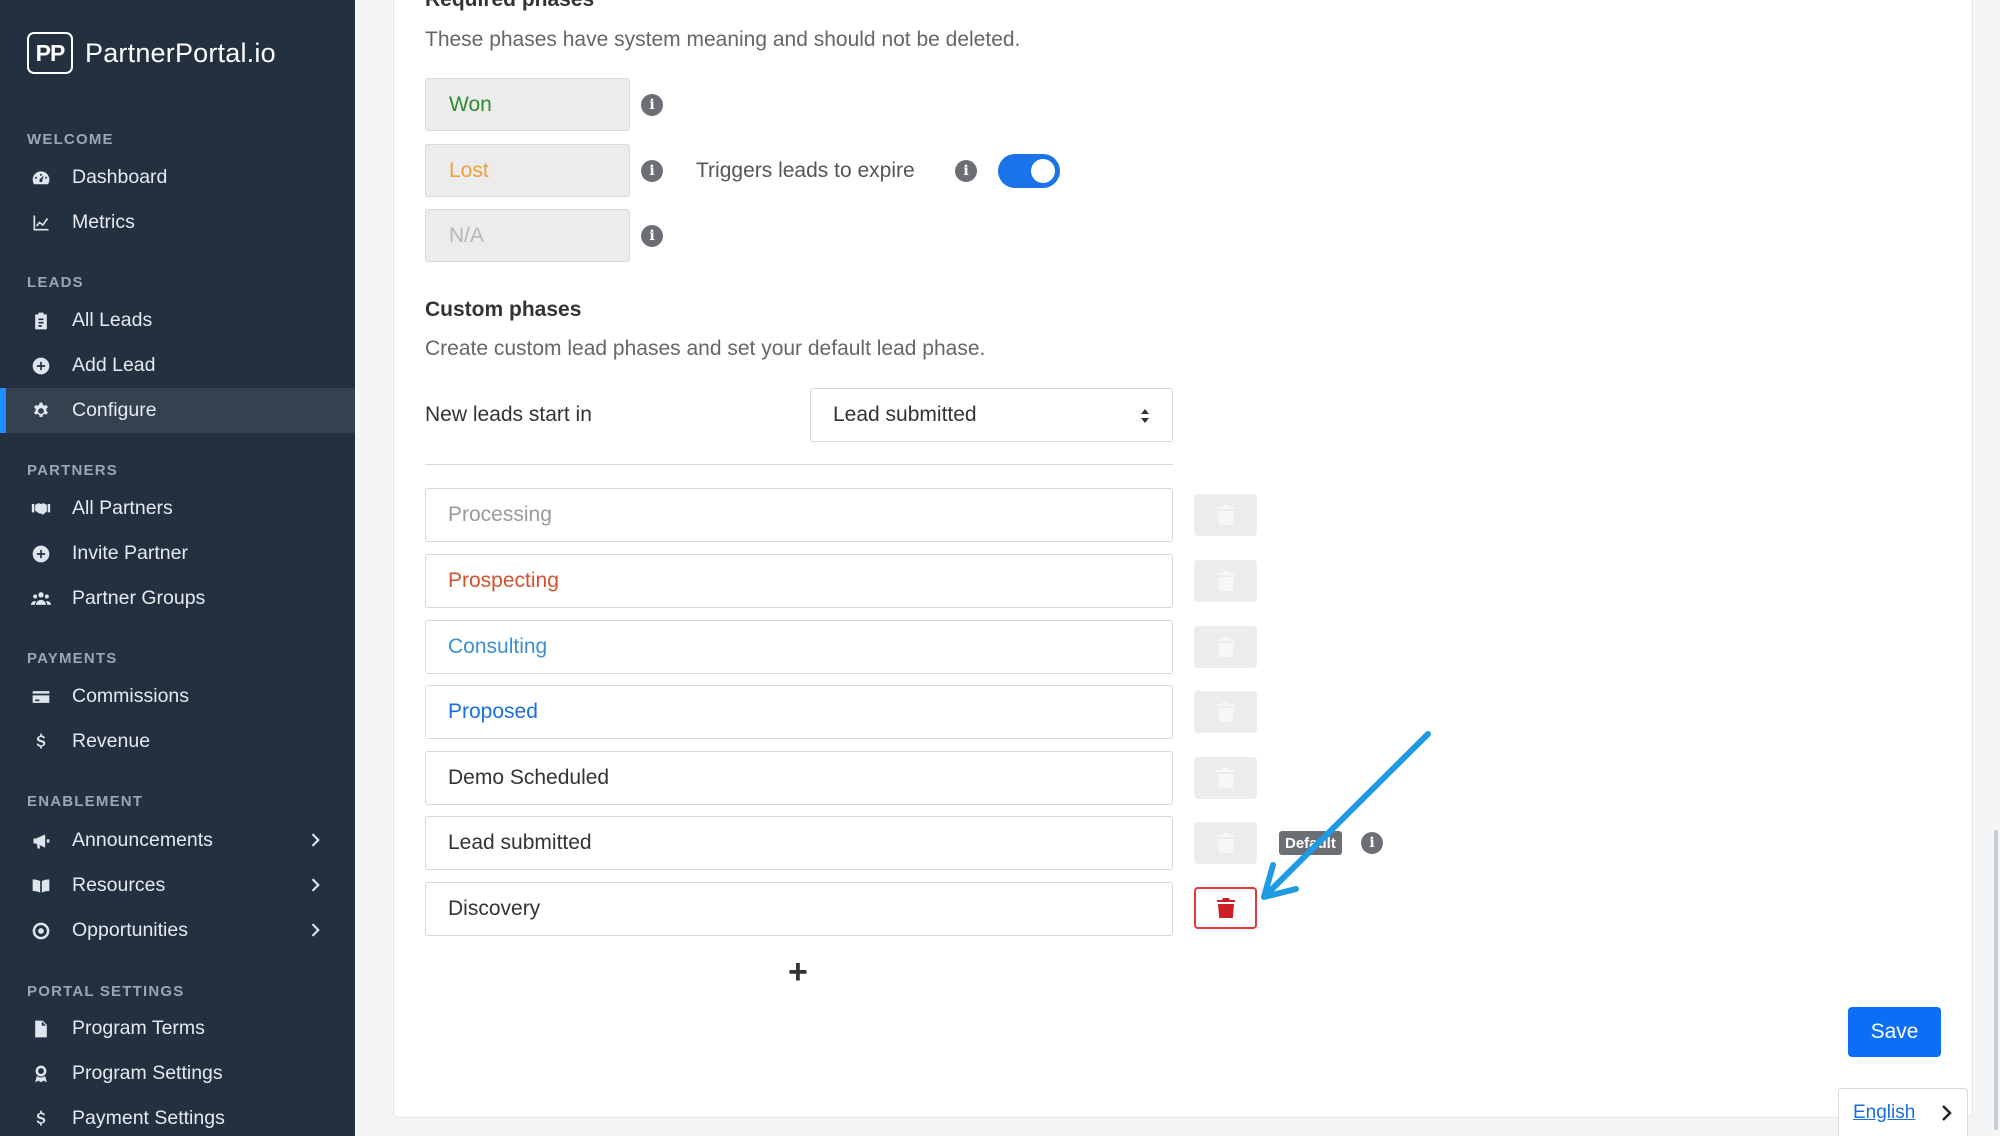 The width and height of the screenshot is (2000, 1136). Describe the element at coordinates (177, 410) in the screenshot. I see `sidebar-item-configure: Configure` at that location.